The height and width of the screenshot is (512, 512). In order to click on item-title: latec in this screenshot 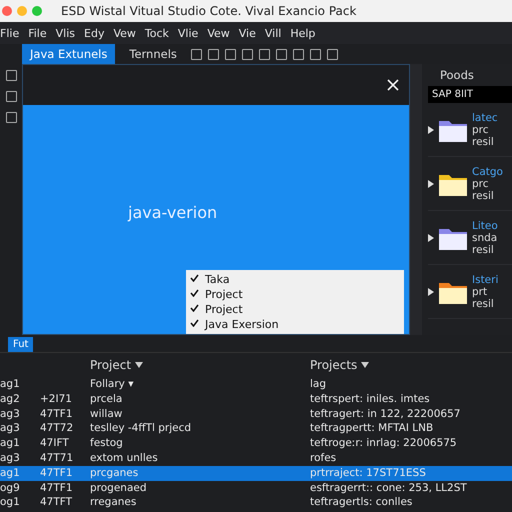, I will do `click(485, 118)`.